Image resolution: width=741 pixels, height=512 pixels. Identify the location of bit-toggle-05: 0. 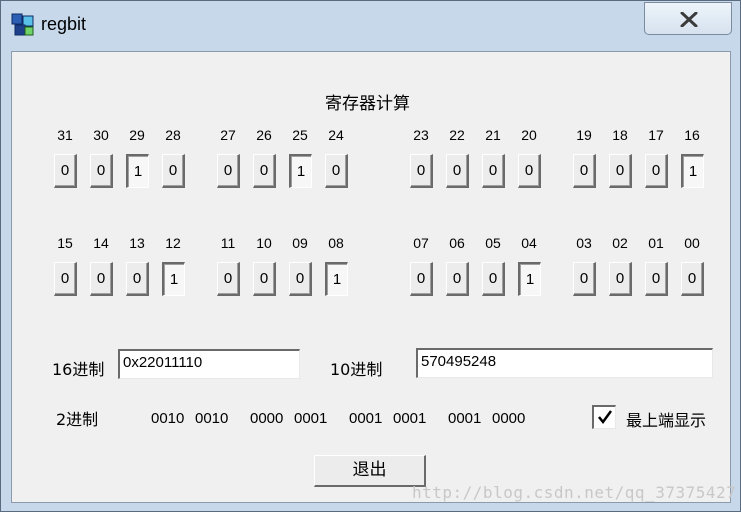
(493, 279).